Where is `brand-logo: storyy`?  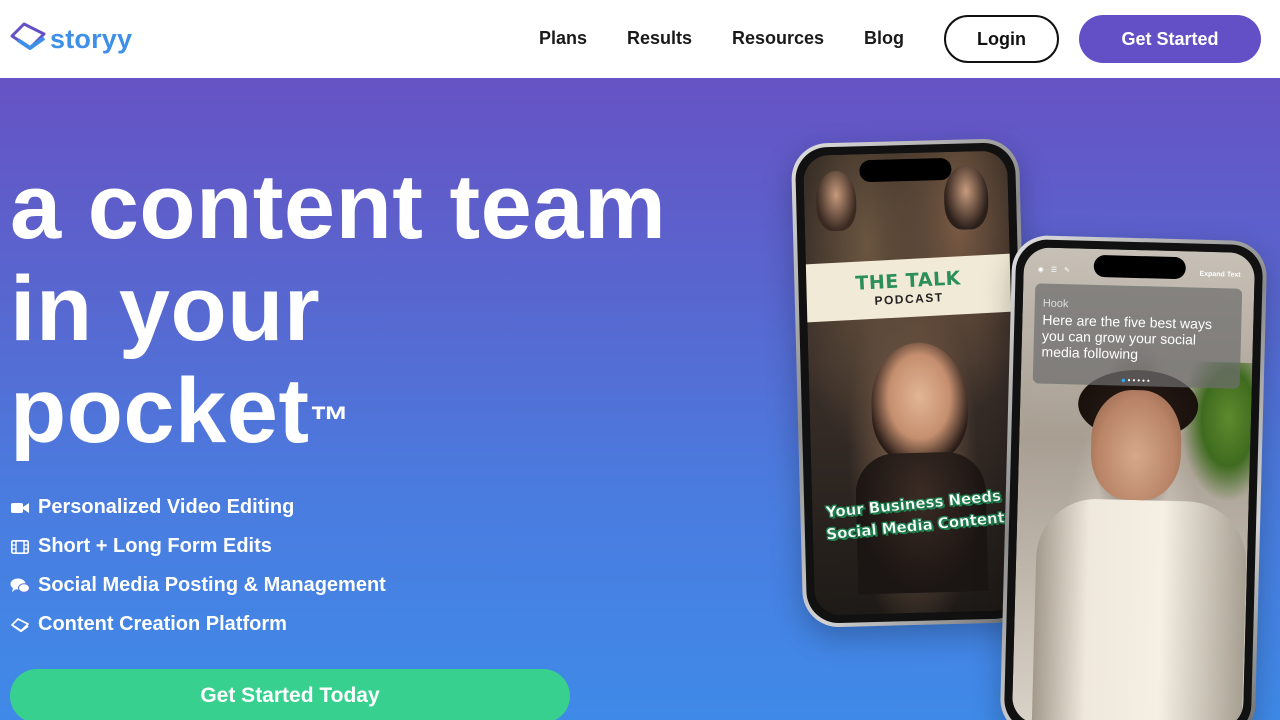
brand-logo: storyy is located at coordinates (71, 36).